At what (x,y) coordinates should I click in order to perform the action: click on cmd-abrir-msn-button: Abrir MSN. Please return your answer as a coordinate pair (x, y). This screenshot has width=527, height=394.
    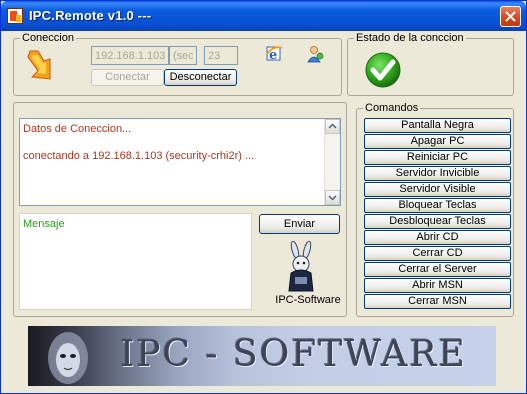
    Looking at the image, I should click on (437, 285).